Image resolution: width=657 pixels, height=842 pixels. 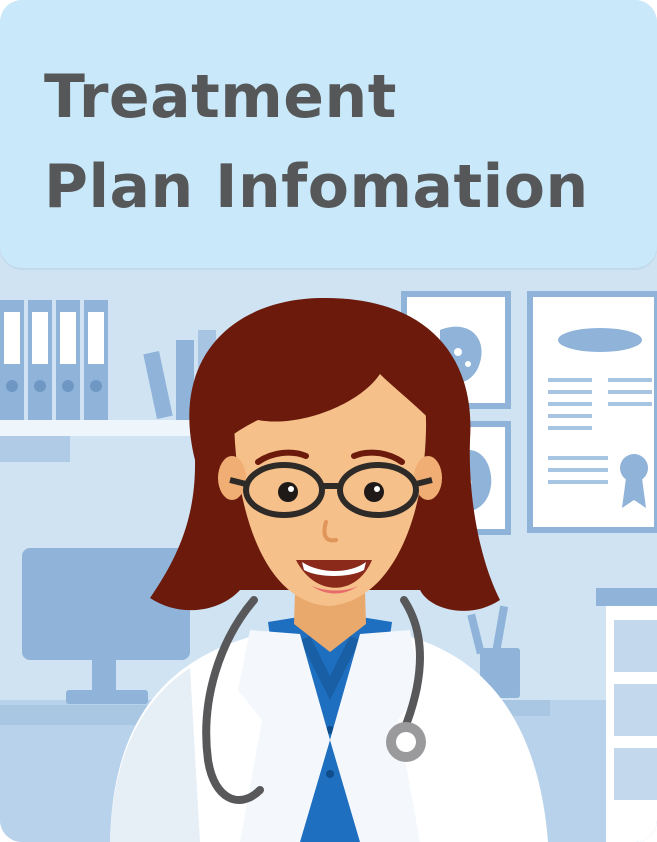 What do you see at coordinates (316, 187) in the screenshot?
I see `title-line-2: Plan Infomation` at bounding box center [316, 187].